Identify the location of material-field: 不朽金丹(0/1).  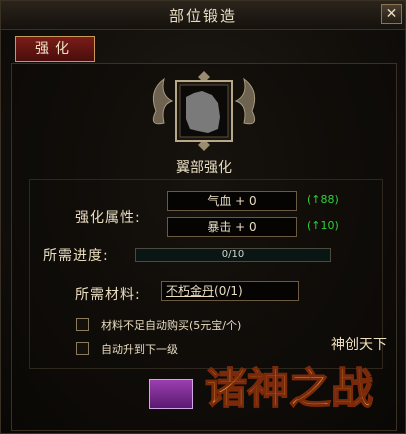
(230, 291).